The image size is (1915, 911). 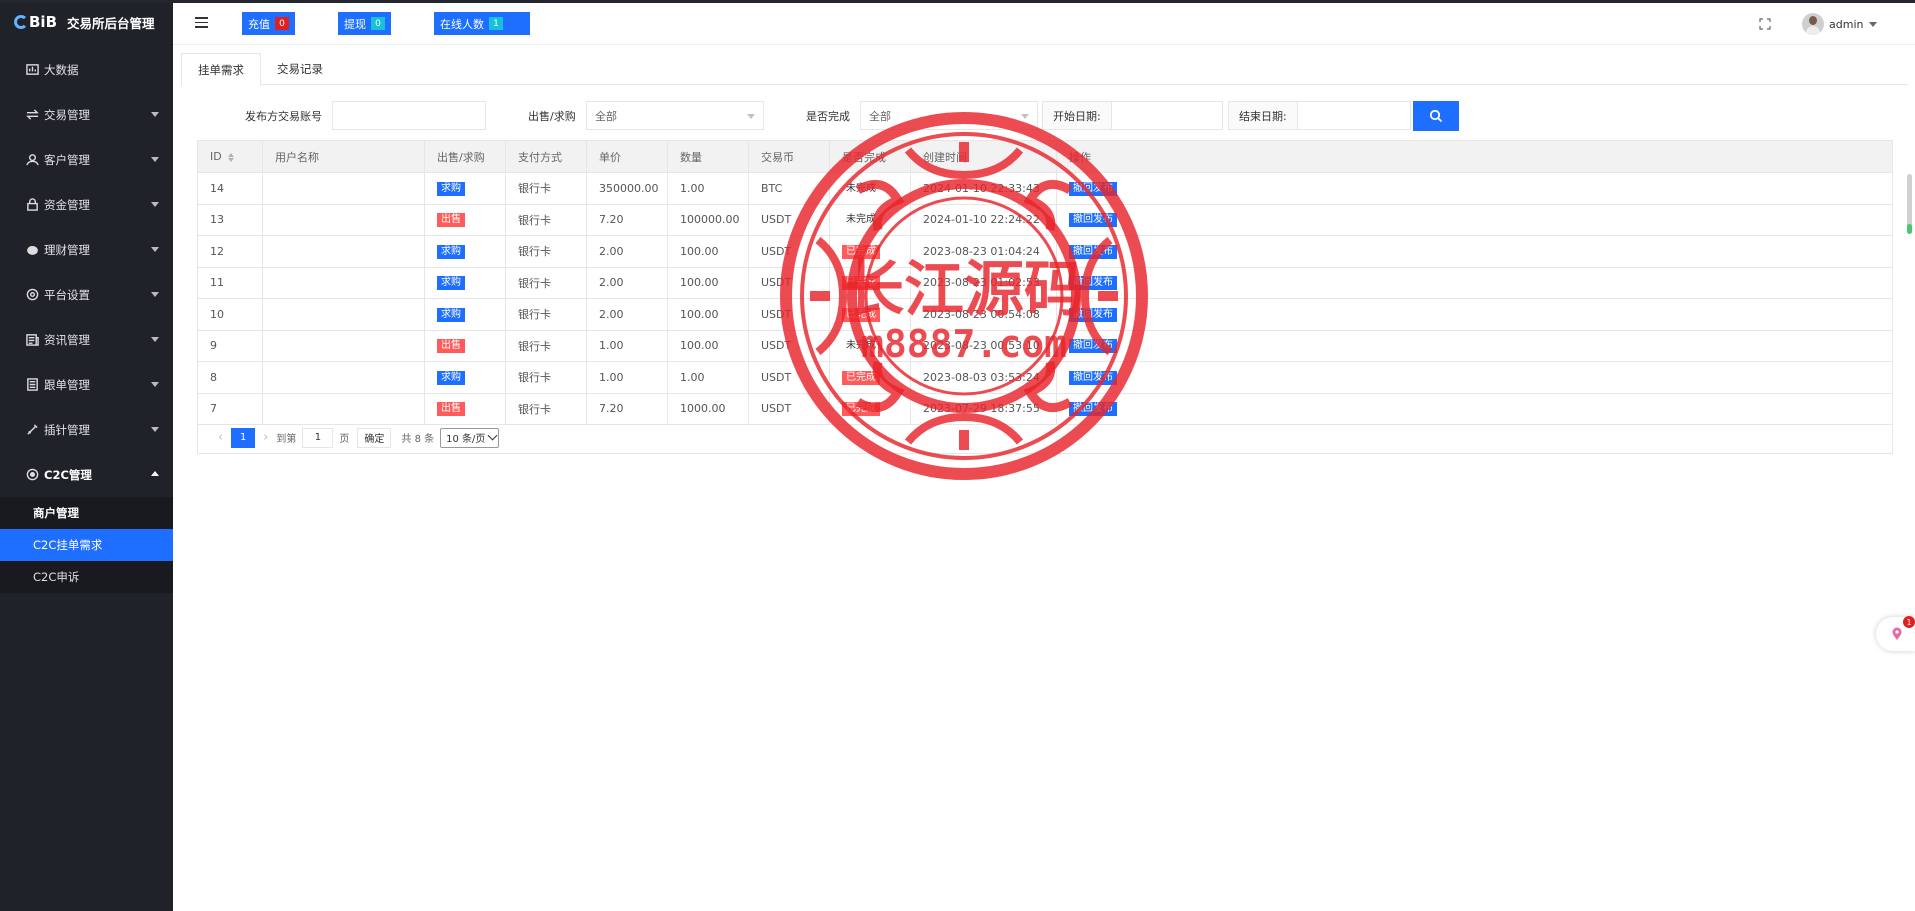 What do you see at coordinates (451, 283) in the screenshot?
I see `side-badge: 求购` at bounding box center [451, 283].